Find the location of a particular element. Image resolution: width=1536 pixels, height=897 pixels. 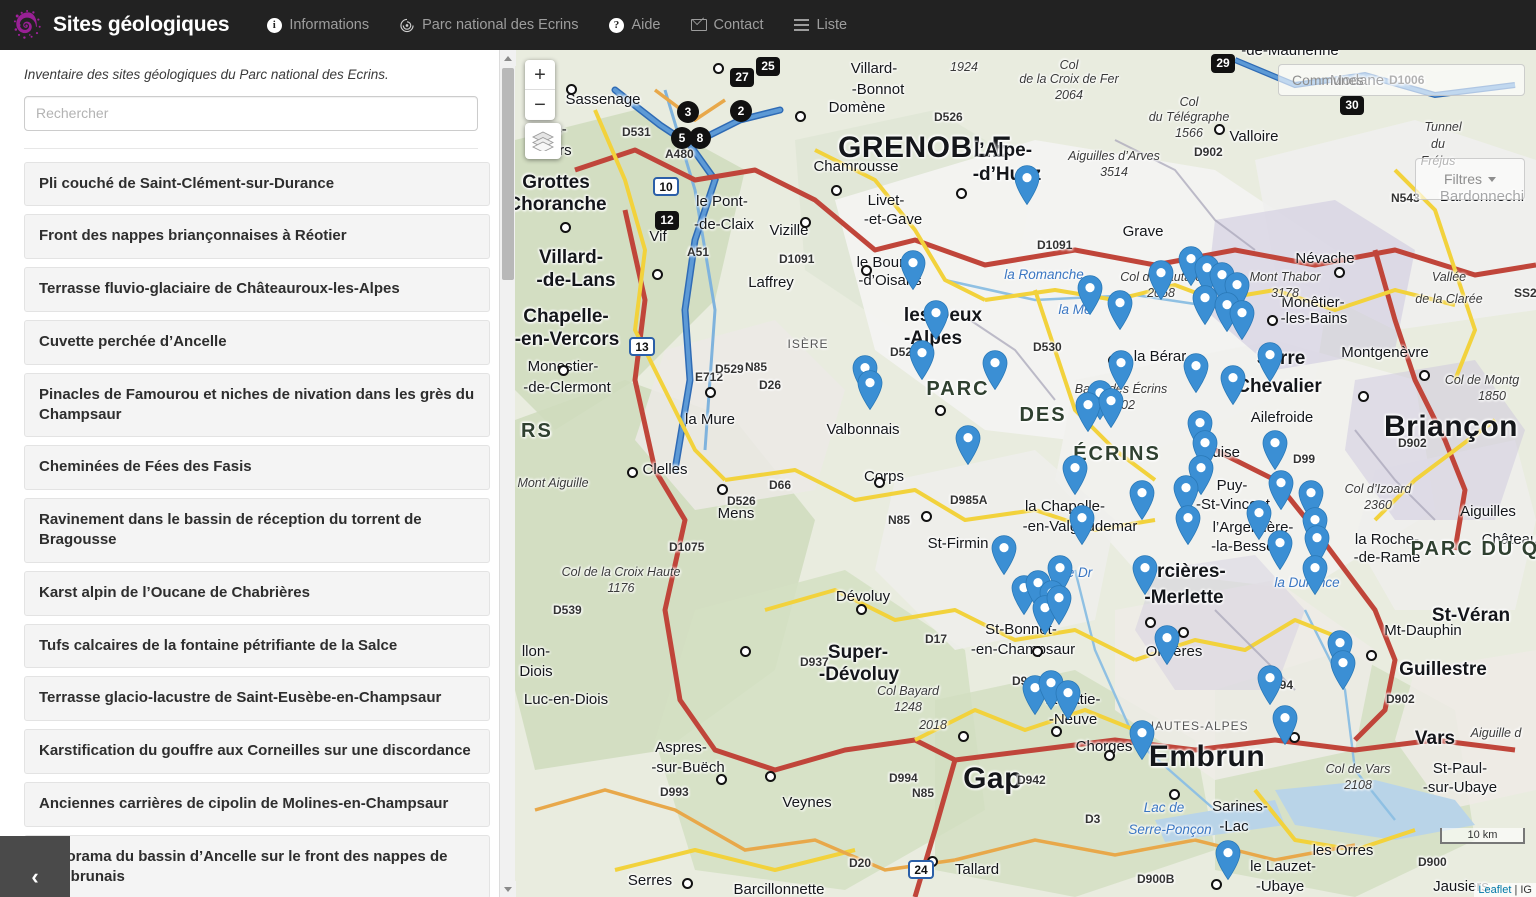

road-shield: 10 is located at coordinates (666, 186).